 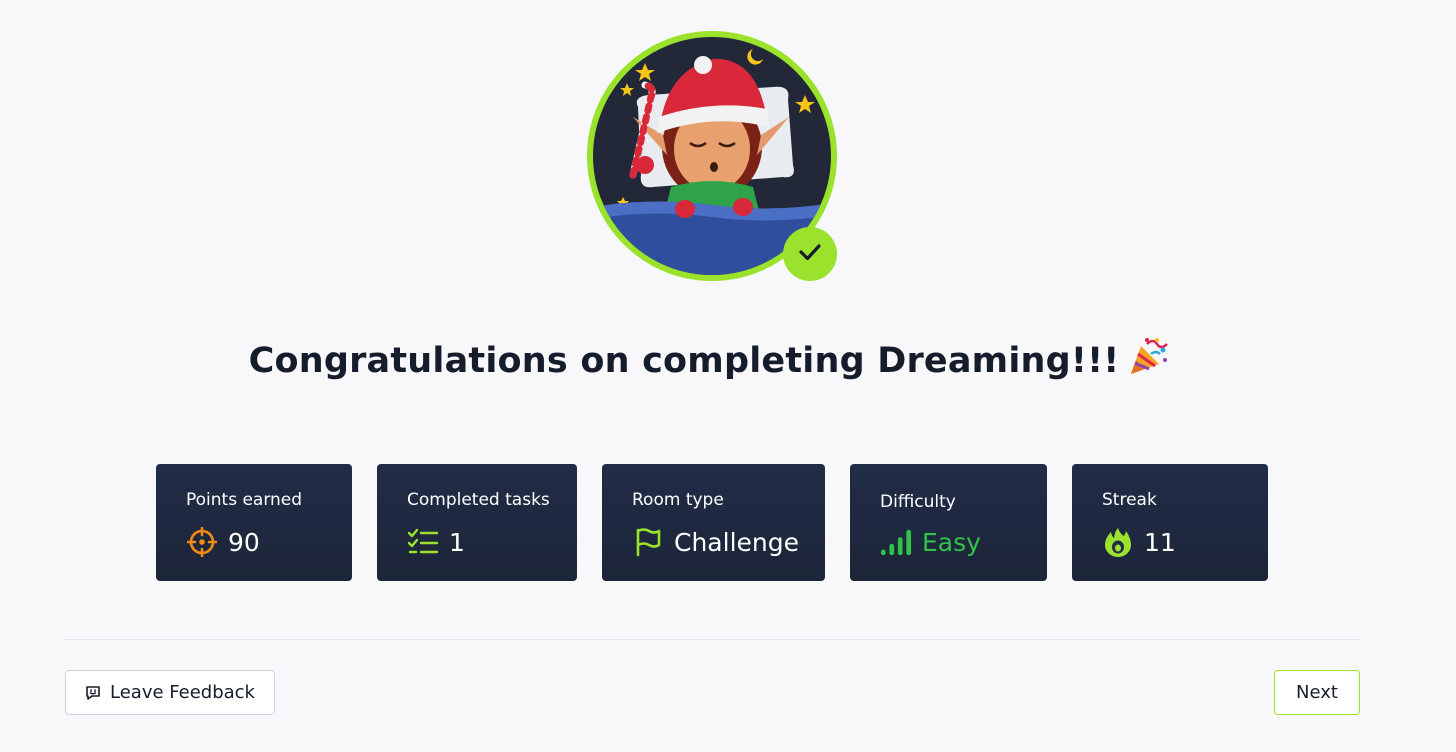 I want to click on next-label: Next, so click(x=1317, y=692).